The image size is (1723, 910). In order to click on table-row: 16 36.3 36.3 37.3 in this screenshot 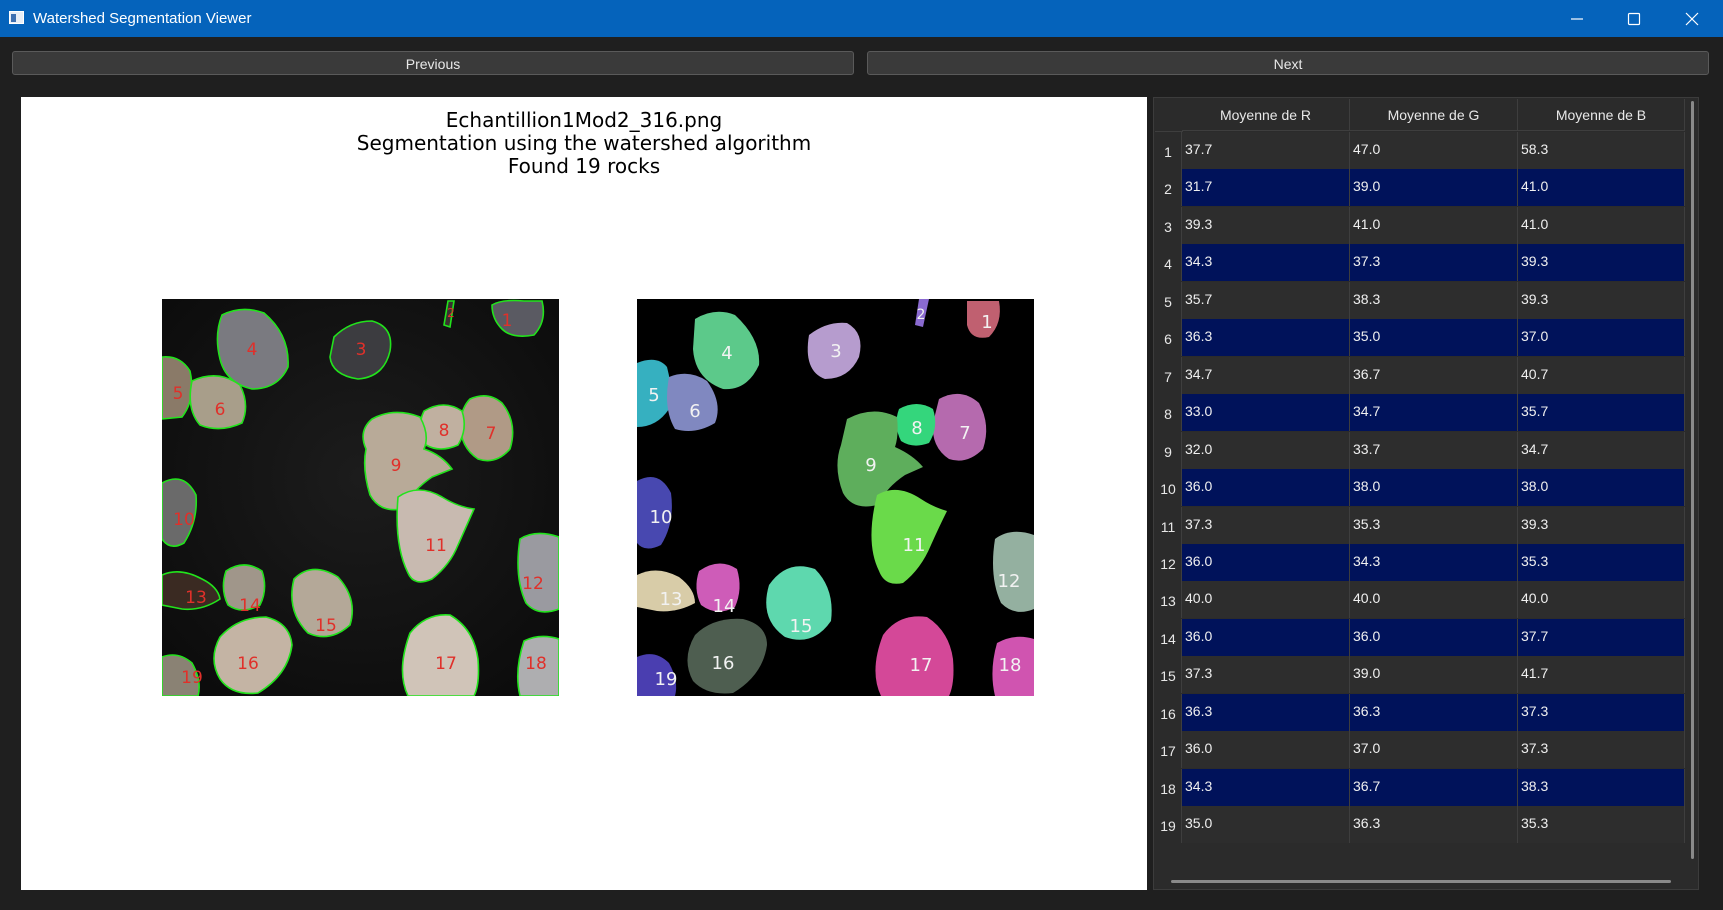, I will do `click(1420, 712)`.